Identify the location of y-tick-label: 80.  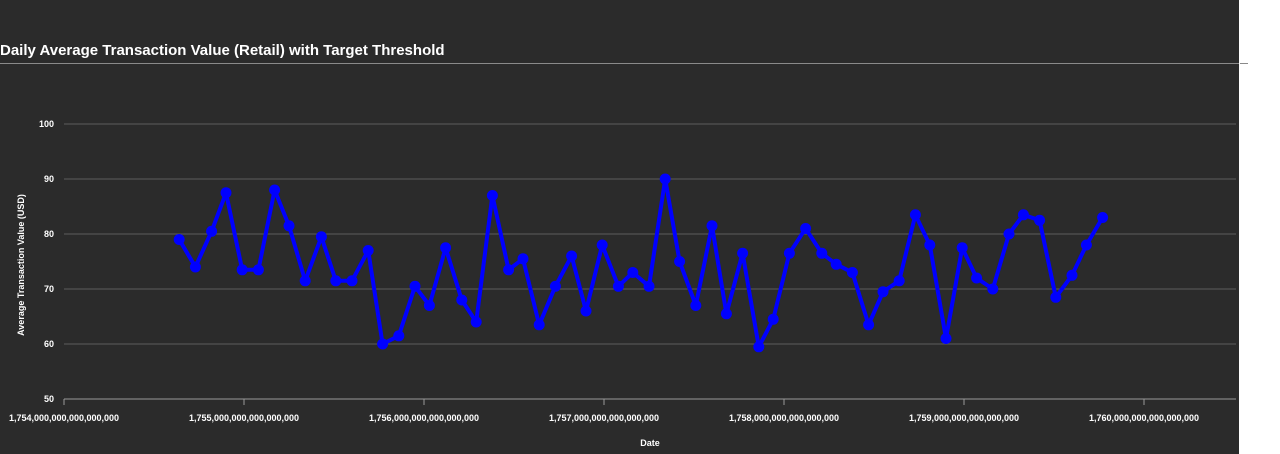
(49, 234).